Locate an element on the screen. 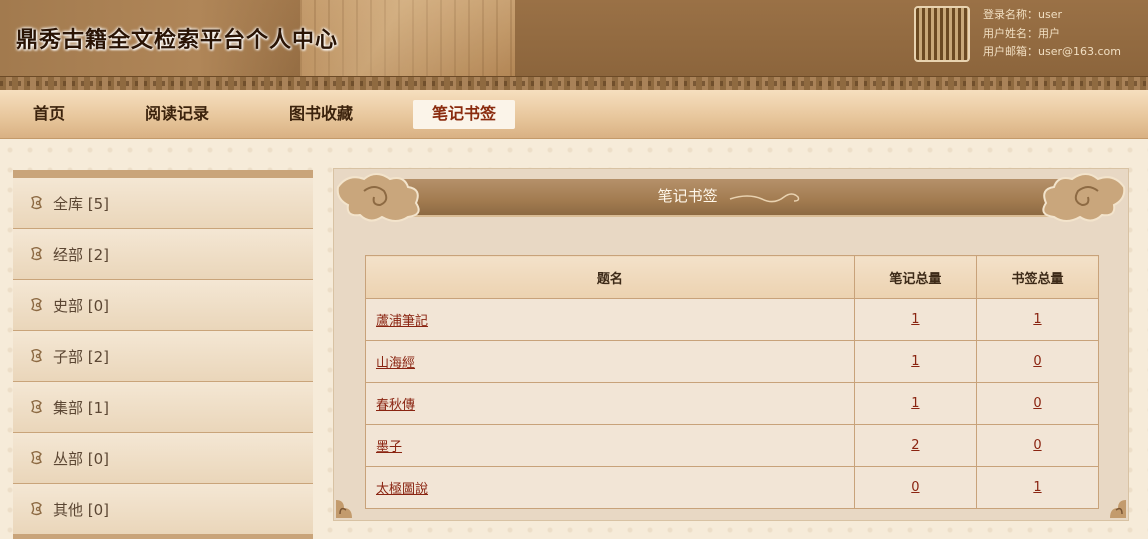 The height and width of the screenshot is (539, 1148). notes-count-link: 0 is located at coordinates (915, 487).